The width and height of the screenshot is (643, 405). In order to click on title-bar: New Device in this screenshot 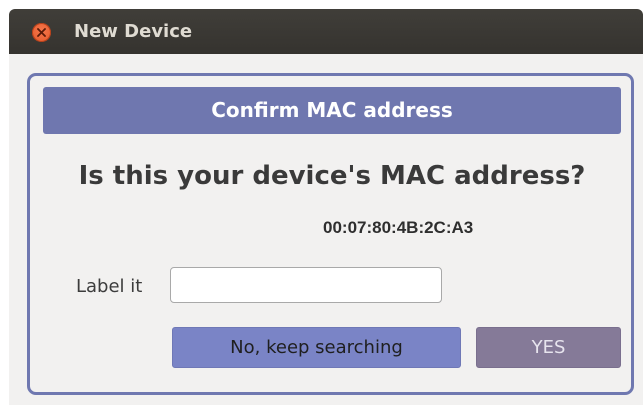, I will do `click(326, 31)`.